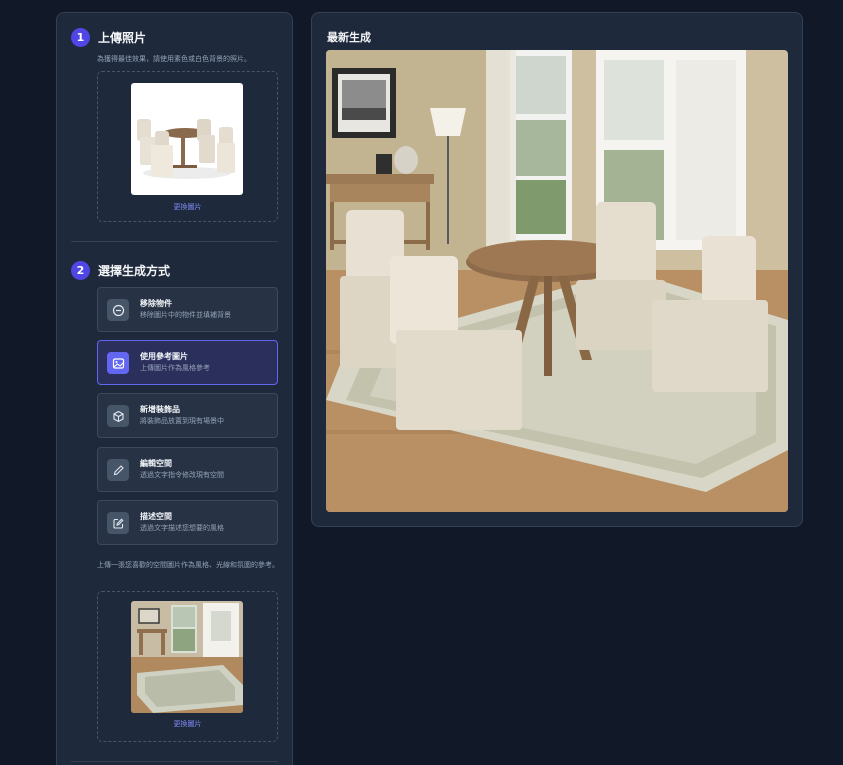 Image resolution: width=843 pixels, height=765 pixels. Describe the element at coordinates (156, 516) in the screenshot. I see `option-title: 描述空間` at that location.